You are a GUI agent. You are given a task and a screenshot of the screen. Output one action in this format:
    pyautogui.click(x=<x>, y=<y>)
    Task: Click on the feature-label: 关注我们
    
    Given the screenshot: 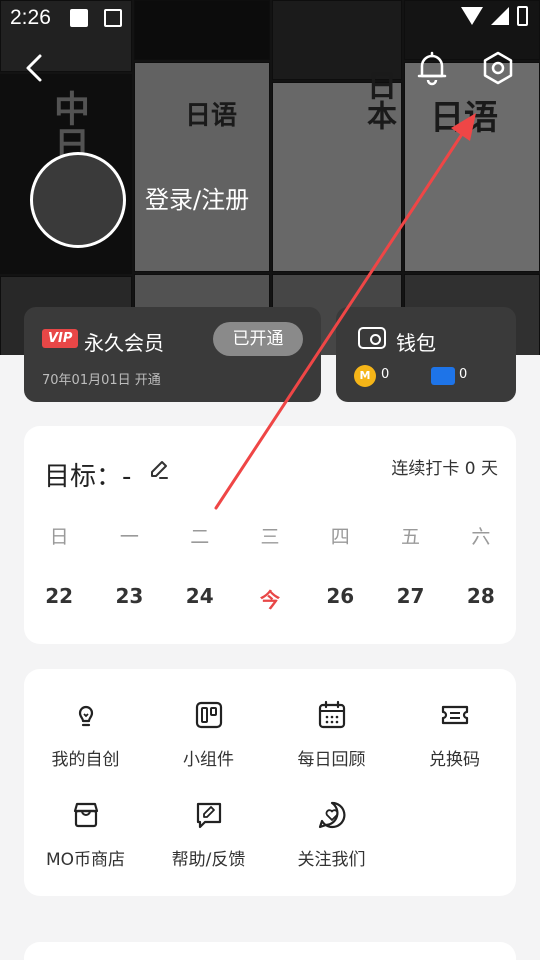 What is the action you would take?
    pyautogui.click(x=331, y=860)
    